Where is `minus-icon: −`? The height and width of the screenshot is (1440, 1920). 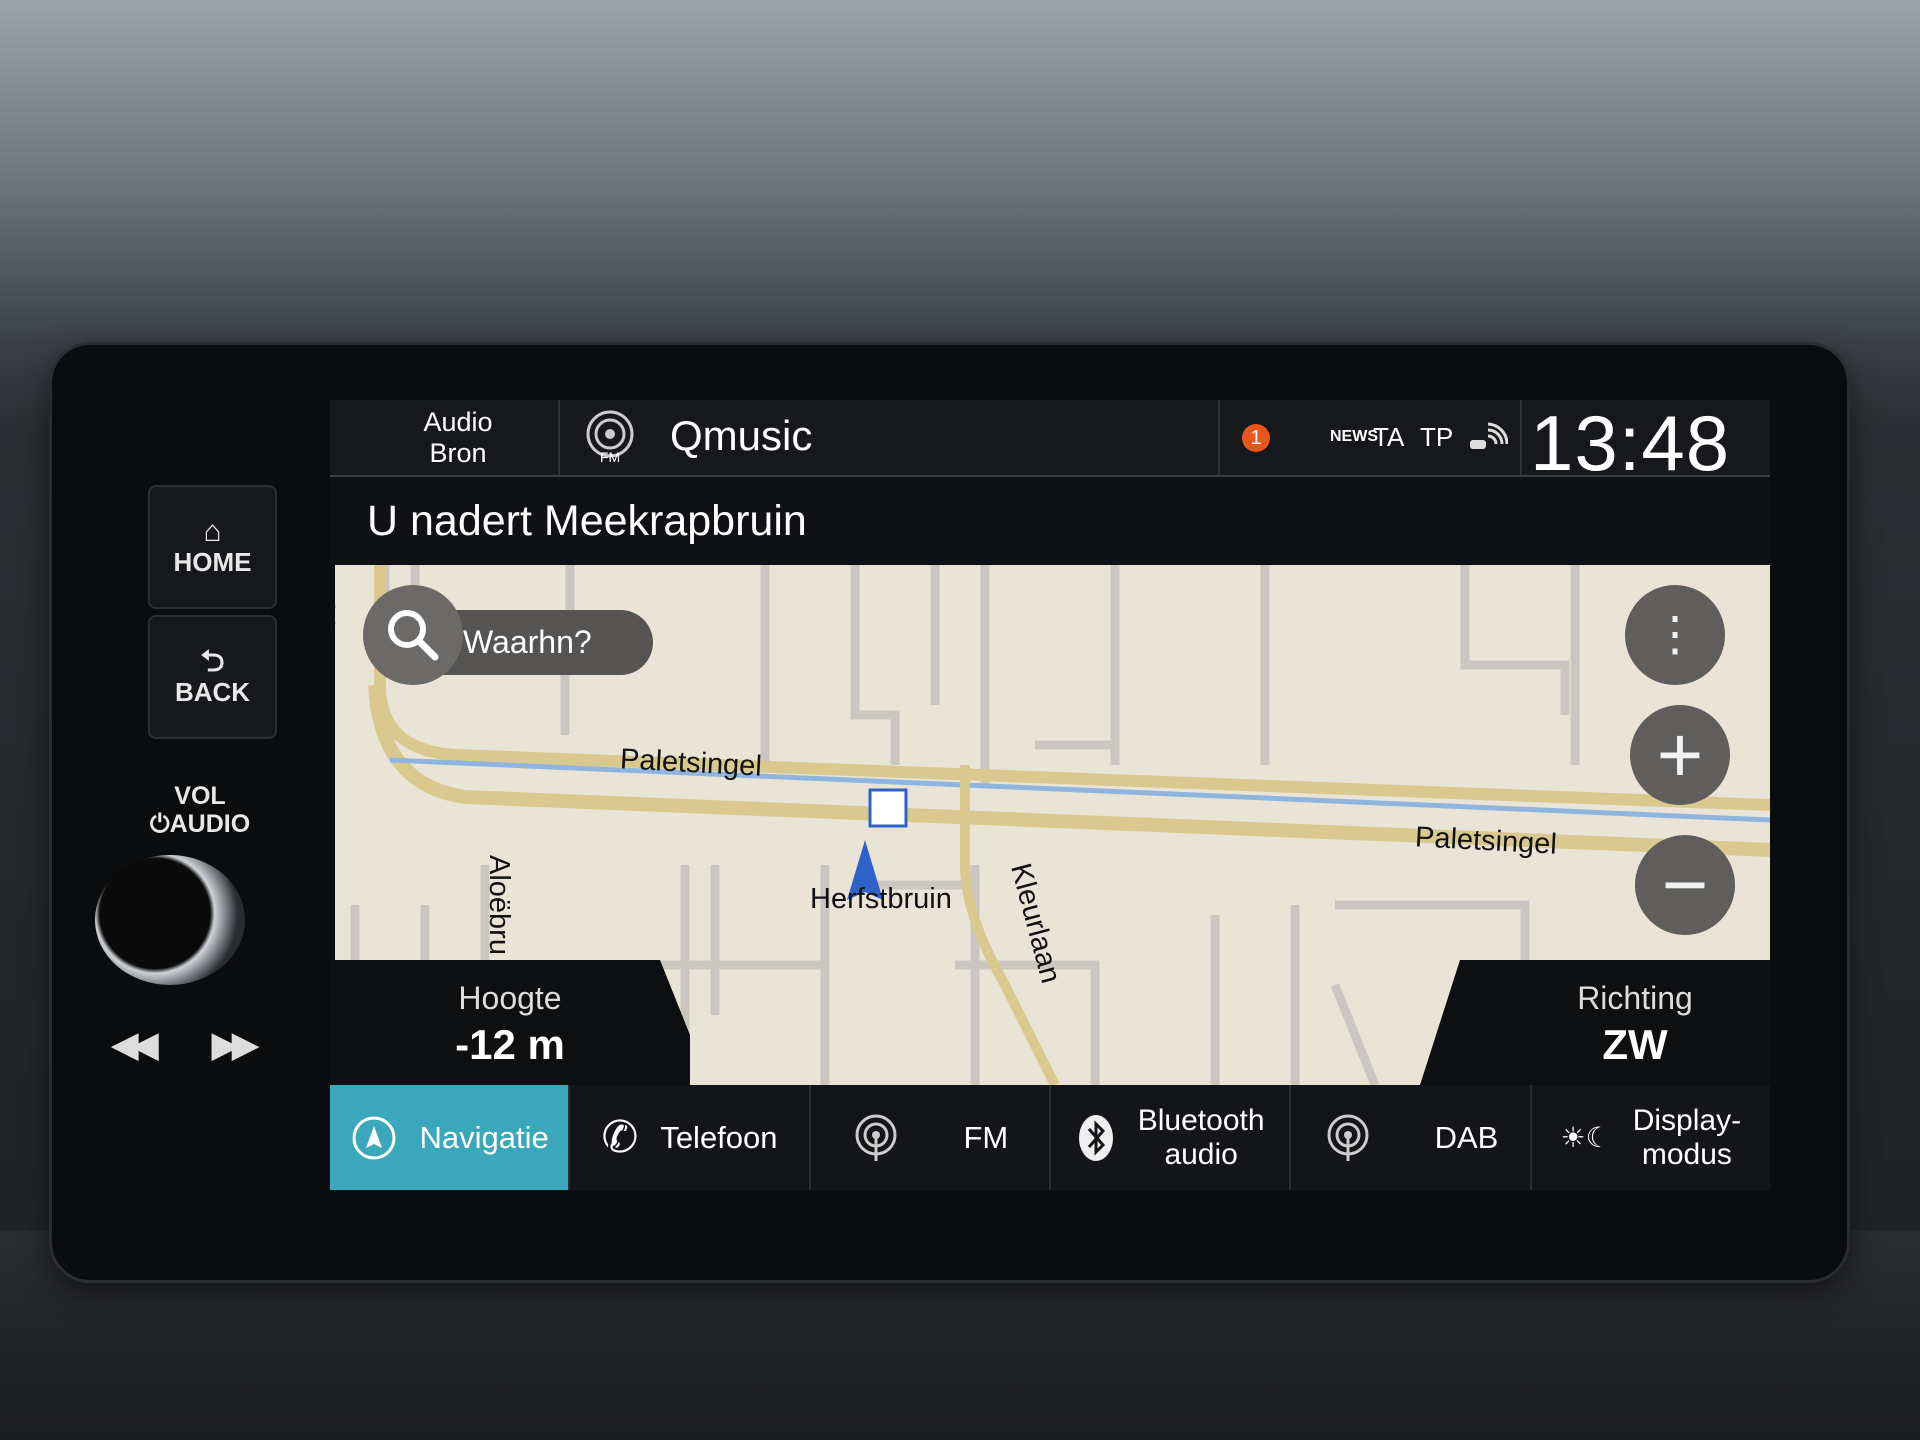 minus-icon: − is located at coordinates (1685, 884).